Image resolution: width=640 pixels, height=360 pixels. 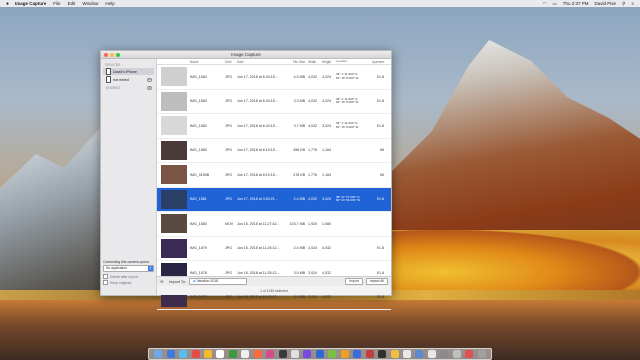 I want to click on rotate-icon: ⟲, so click(x=161, y=281).